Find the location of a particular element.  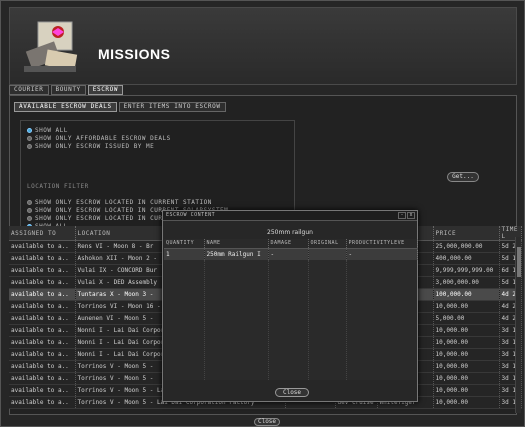

item-productivity: - is located at coordinates (382, 254).